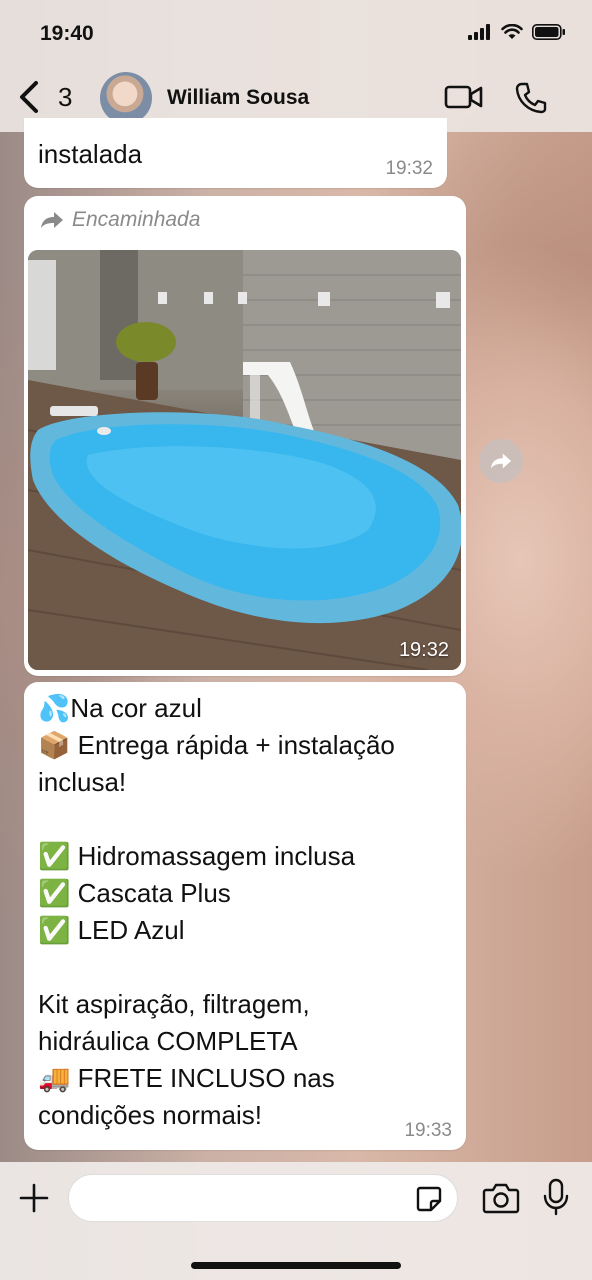 This screenshot has width=592, height=1280. Describe the element at coordinates (556, 1197) in the screenshot. I see `microphone-icon` at that location.